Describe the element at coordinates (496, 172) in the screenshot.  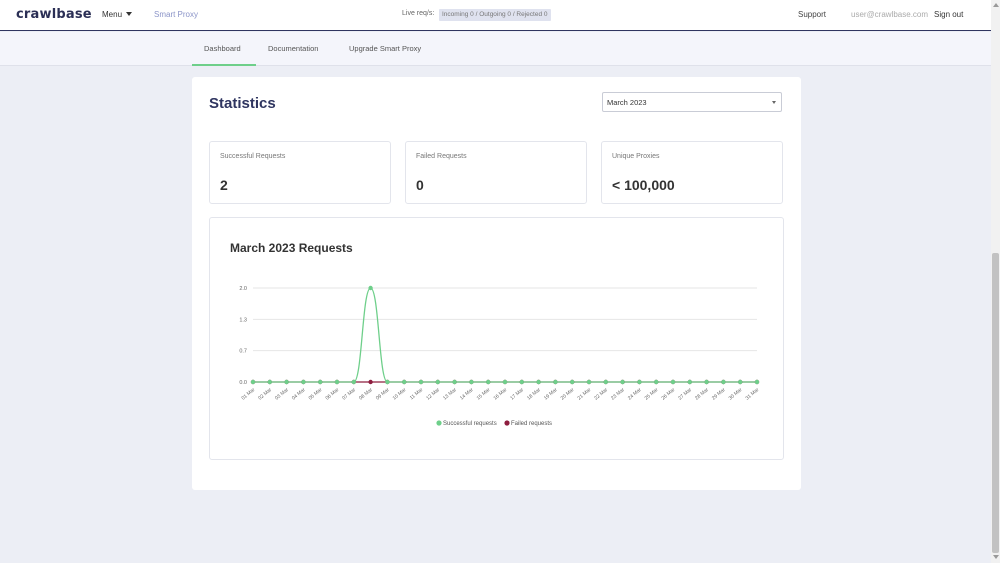
I see `failed-requests-card: Failed Requests 0` at that location.